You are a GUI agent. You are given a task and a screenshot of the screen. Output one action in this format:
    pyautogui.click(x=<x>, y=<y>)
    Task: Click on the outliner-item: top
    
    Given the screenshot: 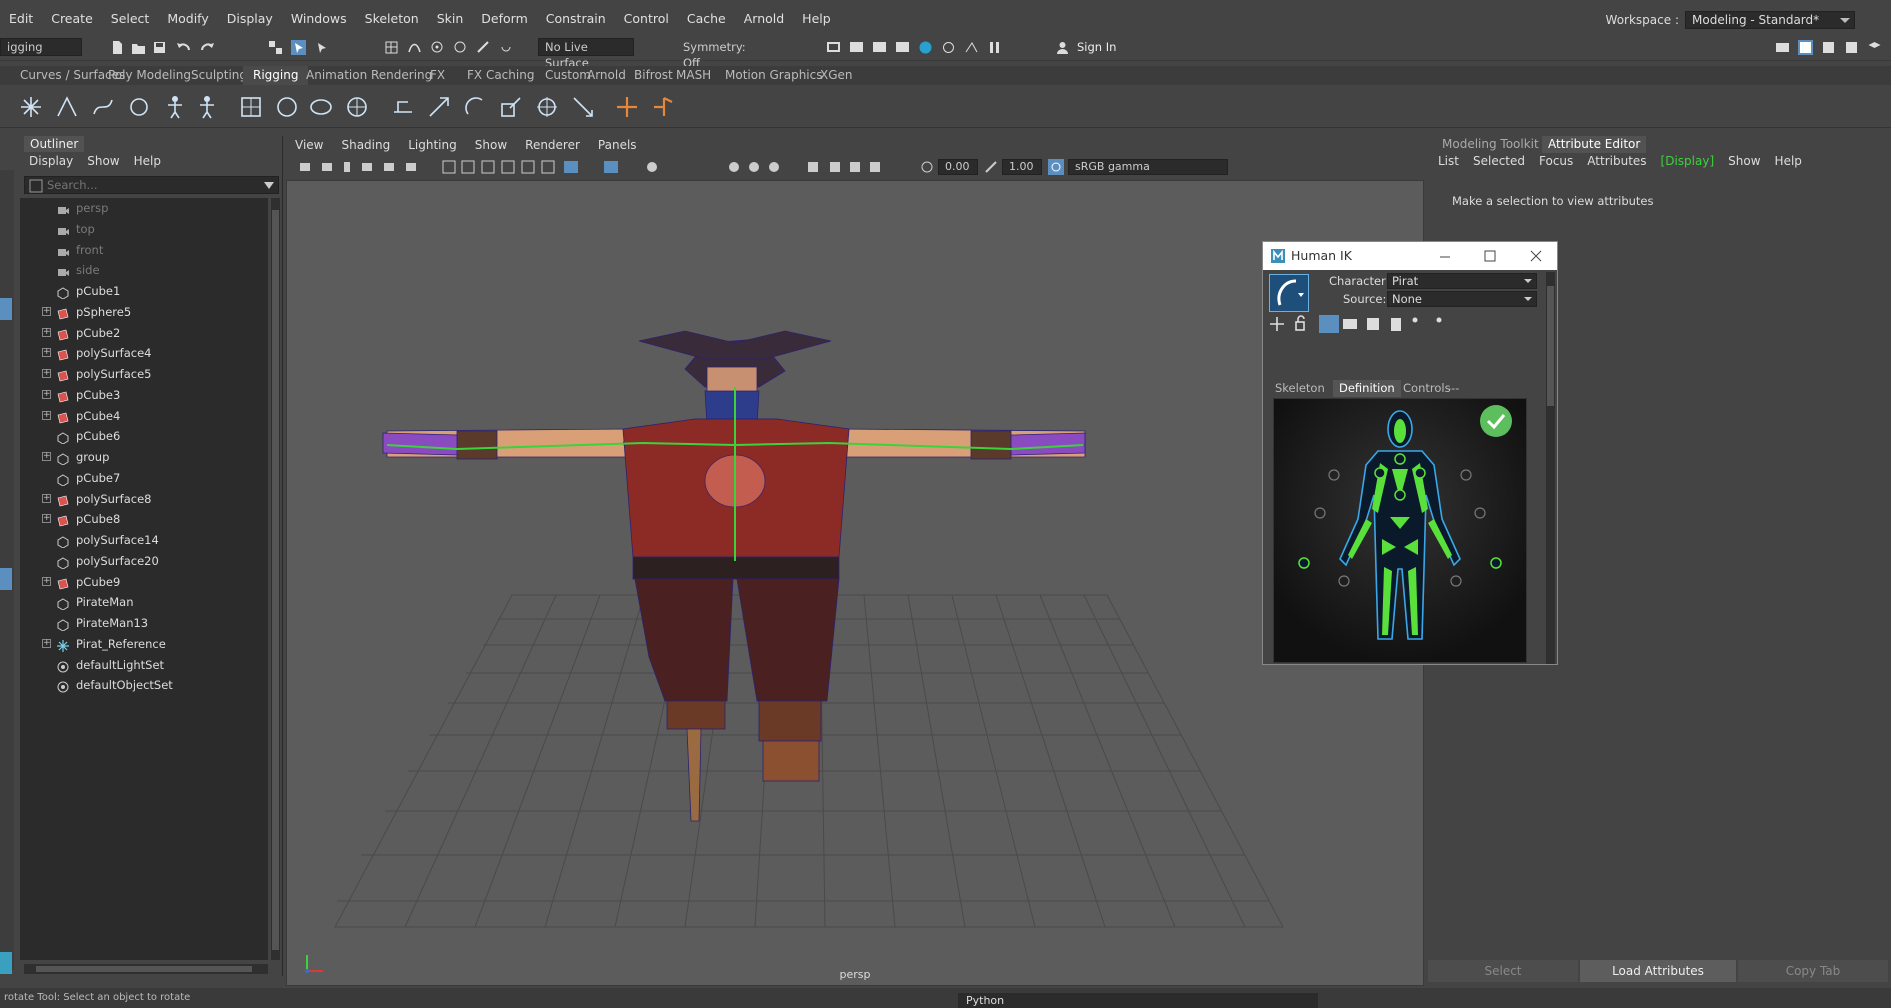 What is the action you would take?
    pyautogui.click(x=144, y=229)
    